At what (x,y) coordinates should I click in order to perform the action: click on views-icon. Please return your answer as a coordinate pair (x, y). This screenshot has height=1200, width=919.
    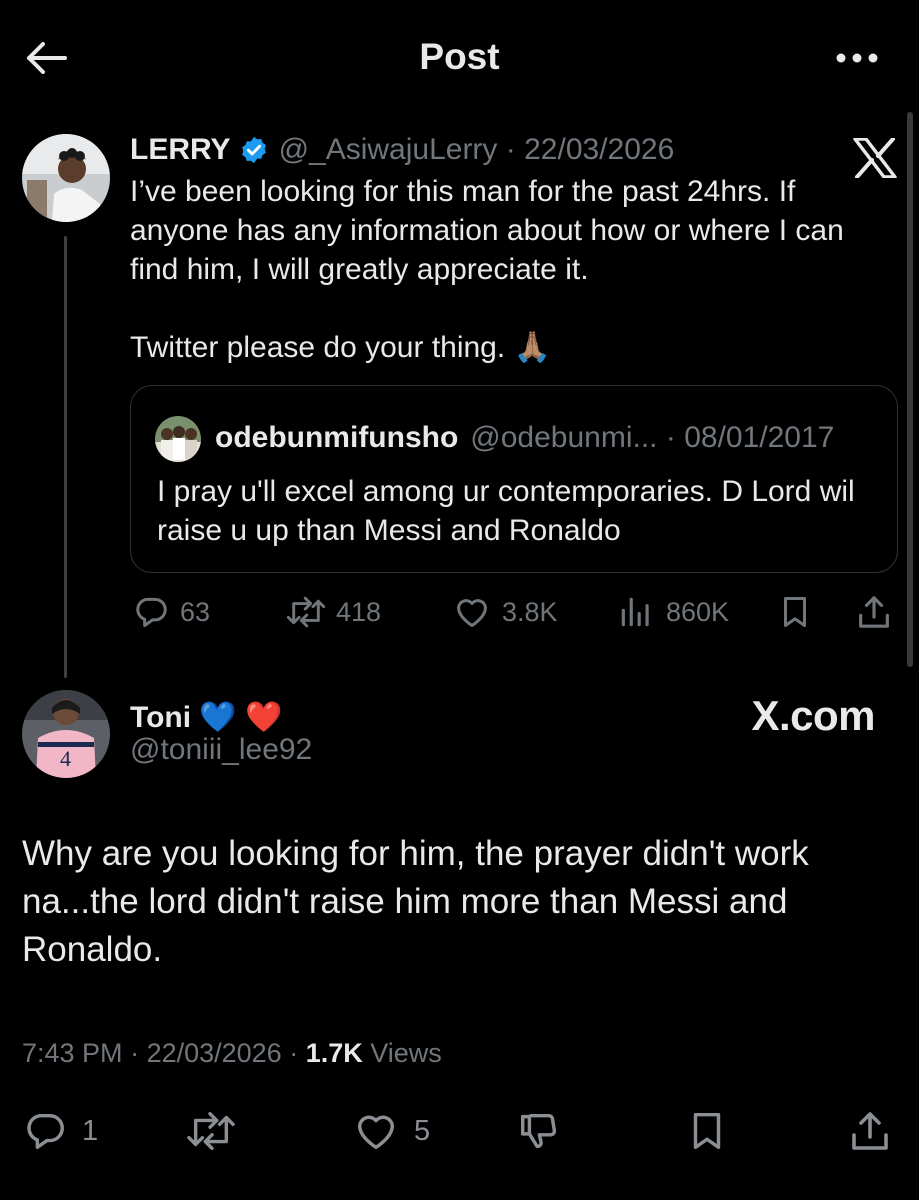
    Looking at the image, I should click on (635, 612).